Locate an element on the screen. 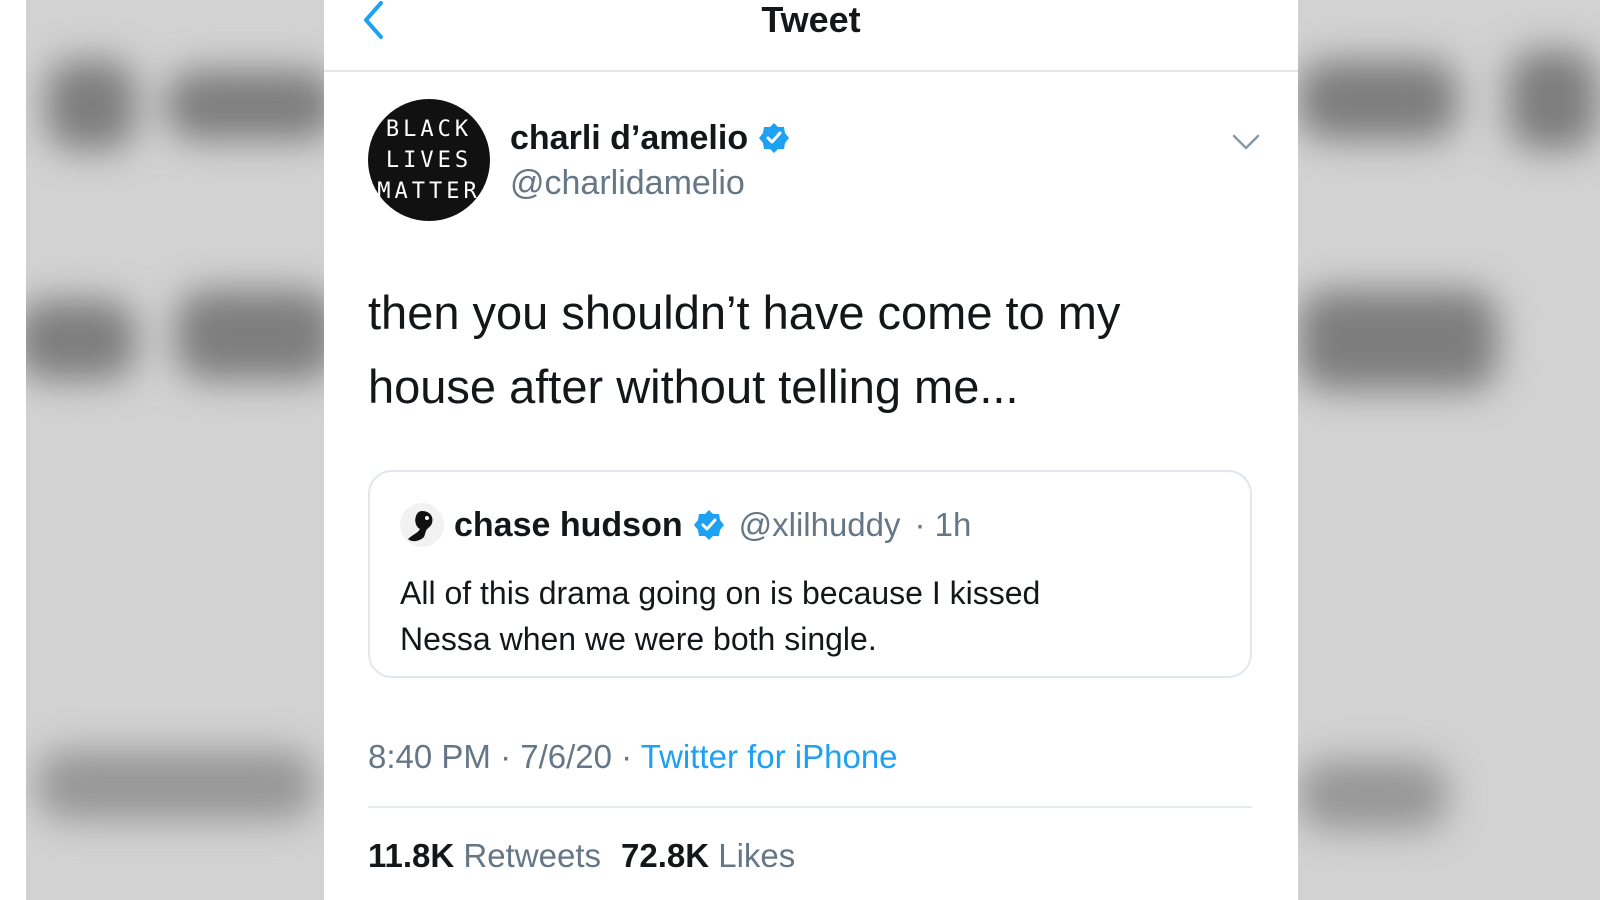  author-name-row: charli d’amelio is located at coordinates (650, 138).